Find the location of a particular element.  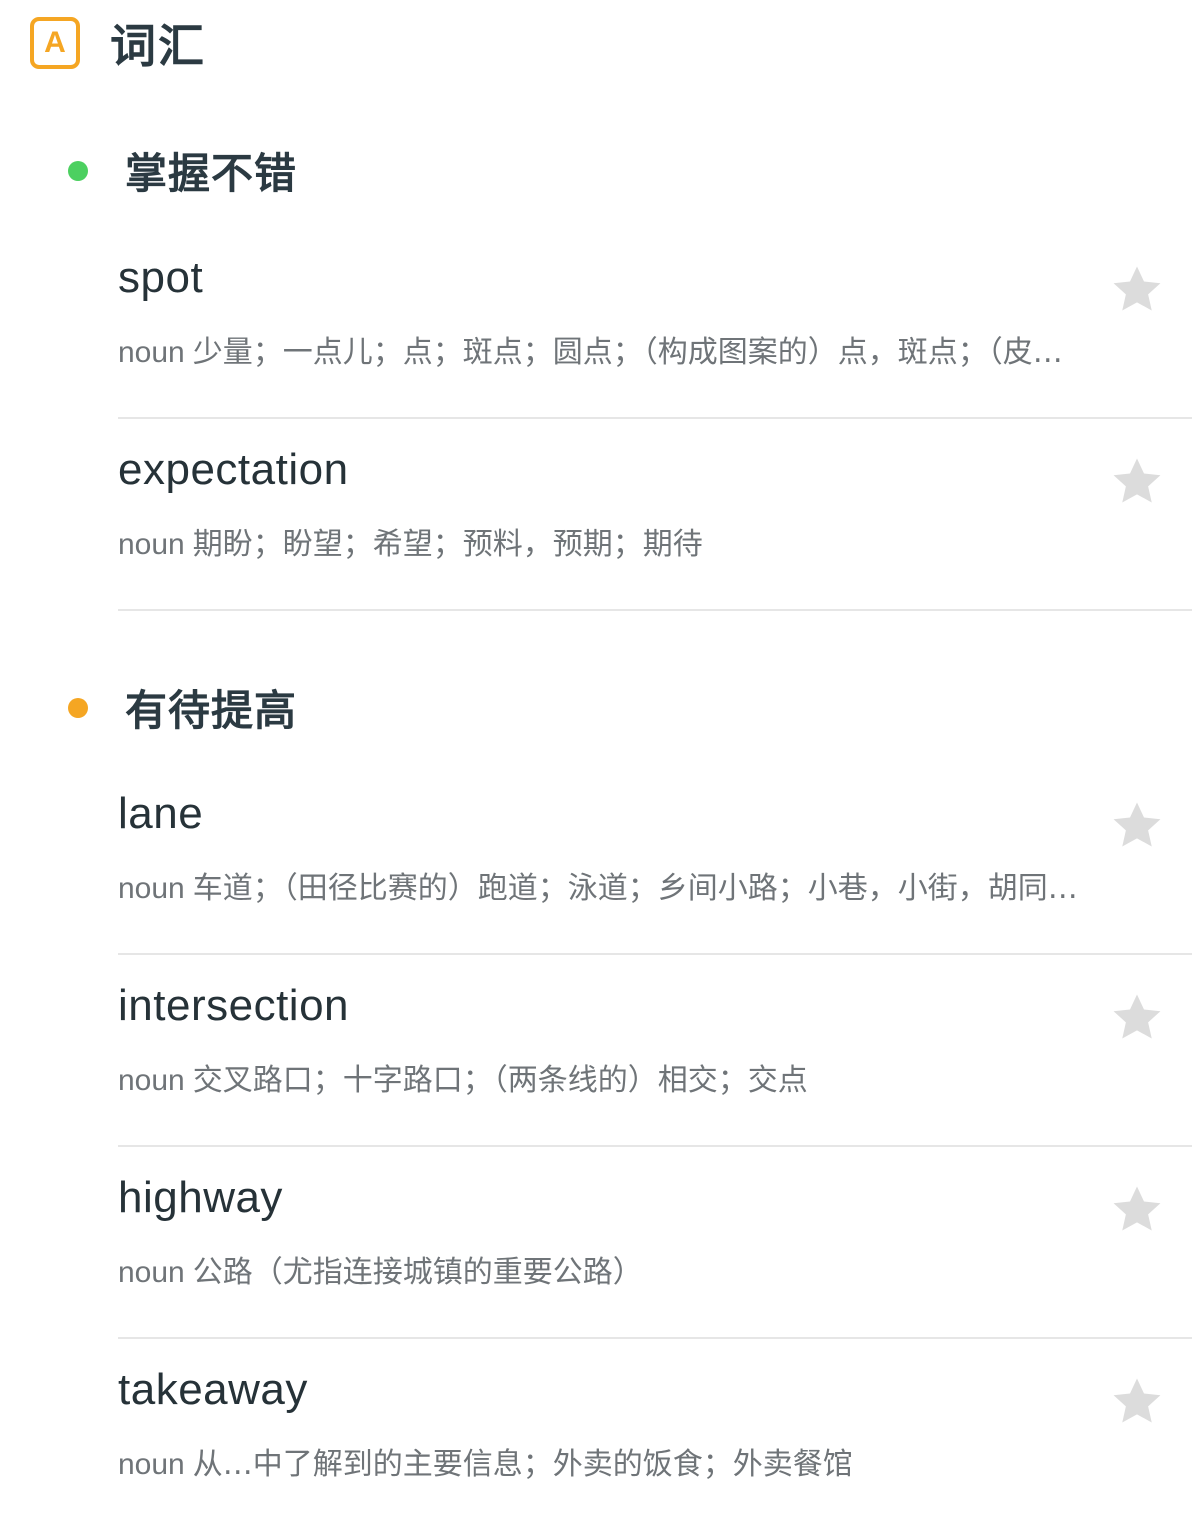

definition-text: 交叉路口；十字路口；（两条线的）相交；交点 is located at coordinates (500, 1080).